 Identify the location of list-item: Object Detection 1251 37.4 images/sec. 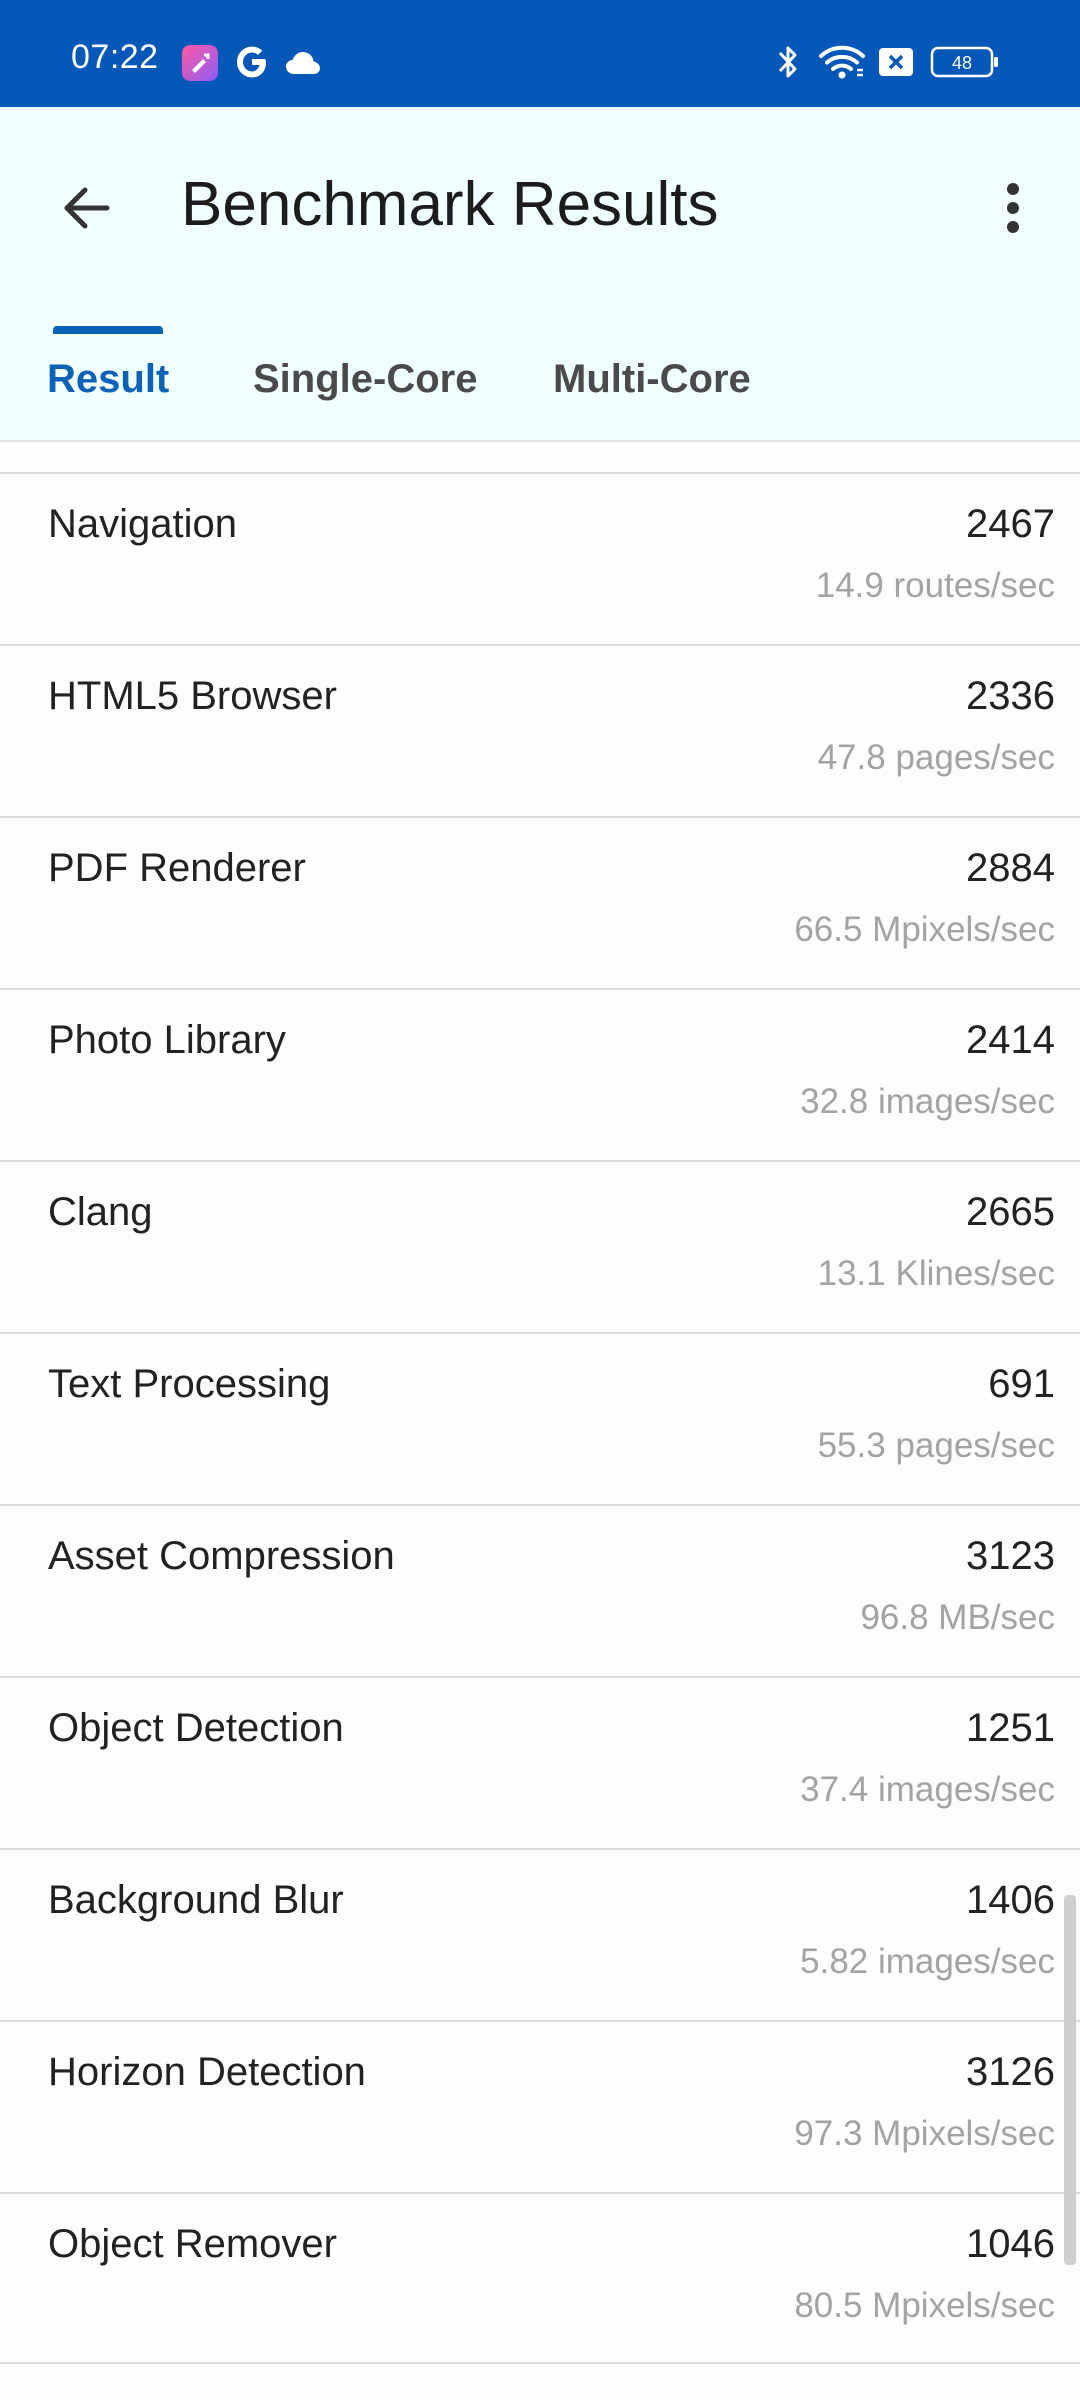
(540, 1762).